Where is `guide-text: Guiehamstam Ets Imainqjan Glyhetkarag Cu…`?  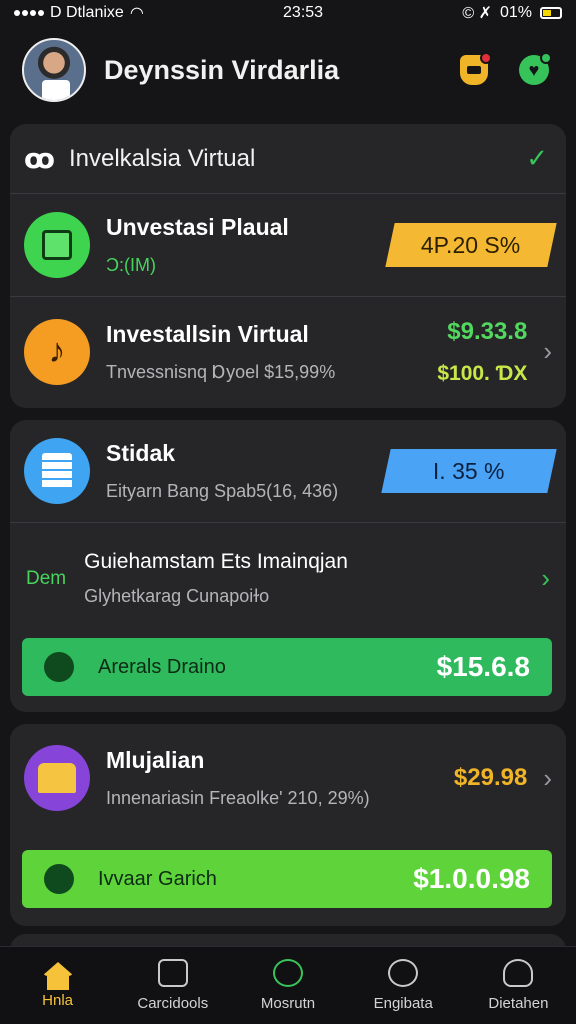 guide-text: Guiehamstam Ets Imainqjan Glyhetkarag Cu… is located at coordinates (312, 578).